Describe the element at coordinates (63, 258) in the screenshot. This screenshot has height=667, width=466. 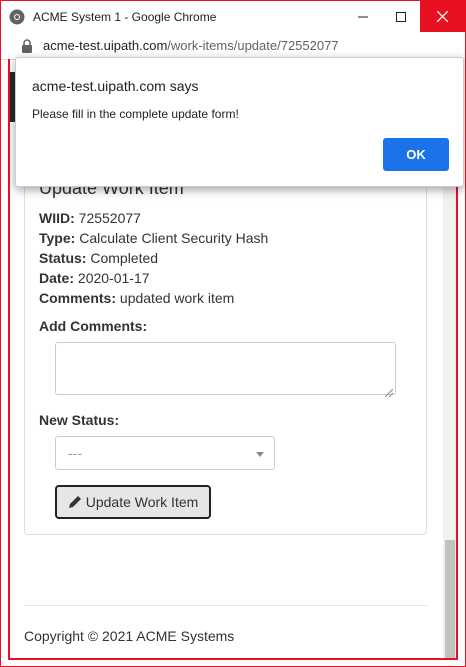
I see `status-label: Status:` at that location.